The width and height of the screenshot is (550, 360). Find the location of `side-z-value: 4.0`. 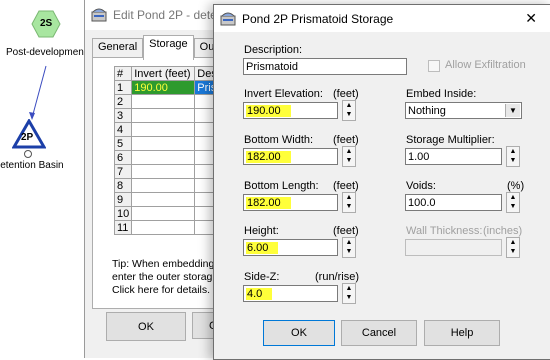

side-z-value: 4.0 is located at coordinates (259, 293).